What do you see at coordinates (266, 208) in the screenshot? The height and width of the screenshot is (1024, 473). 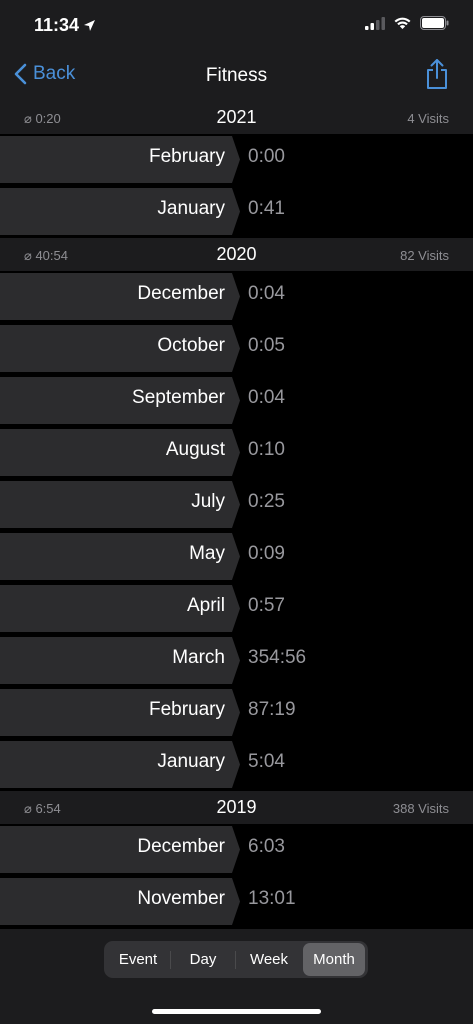 I see `duration-value: 0:41` at bounding box center [266, 208].